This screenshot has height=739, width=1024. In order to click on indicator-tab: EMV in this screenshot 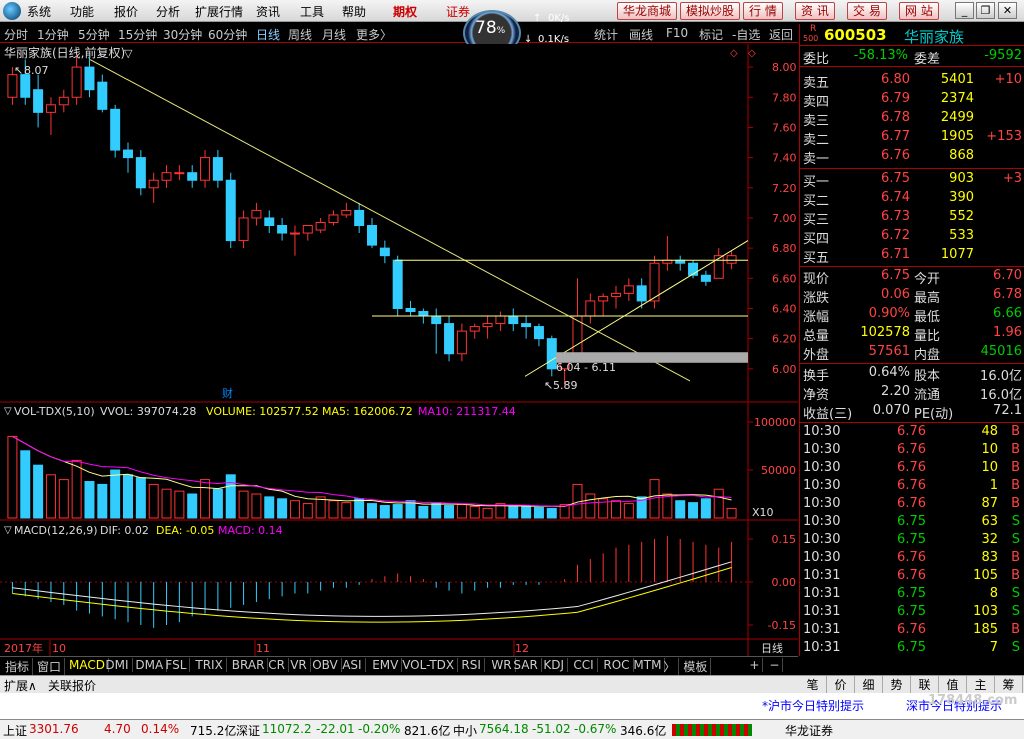, I will do `click(386, 665)`.